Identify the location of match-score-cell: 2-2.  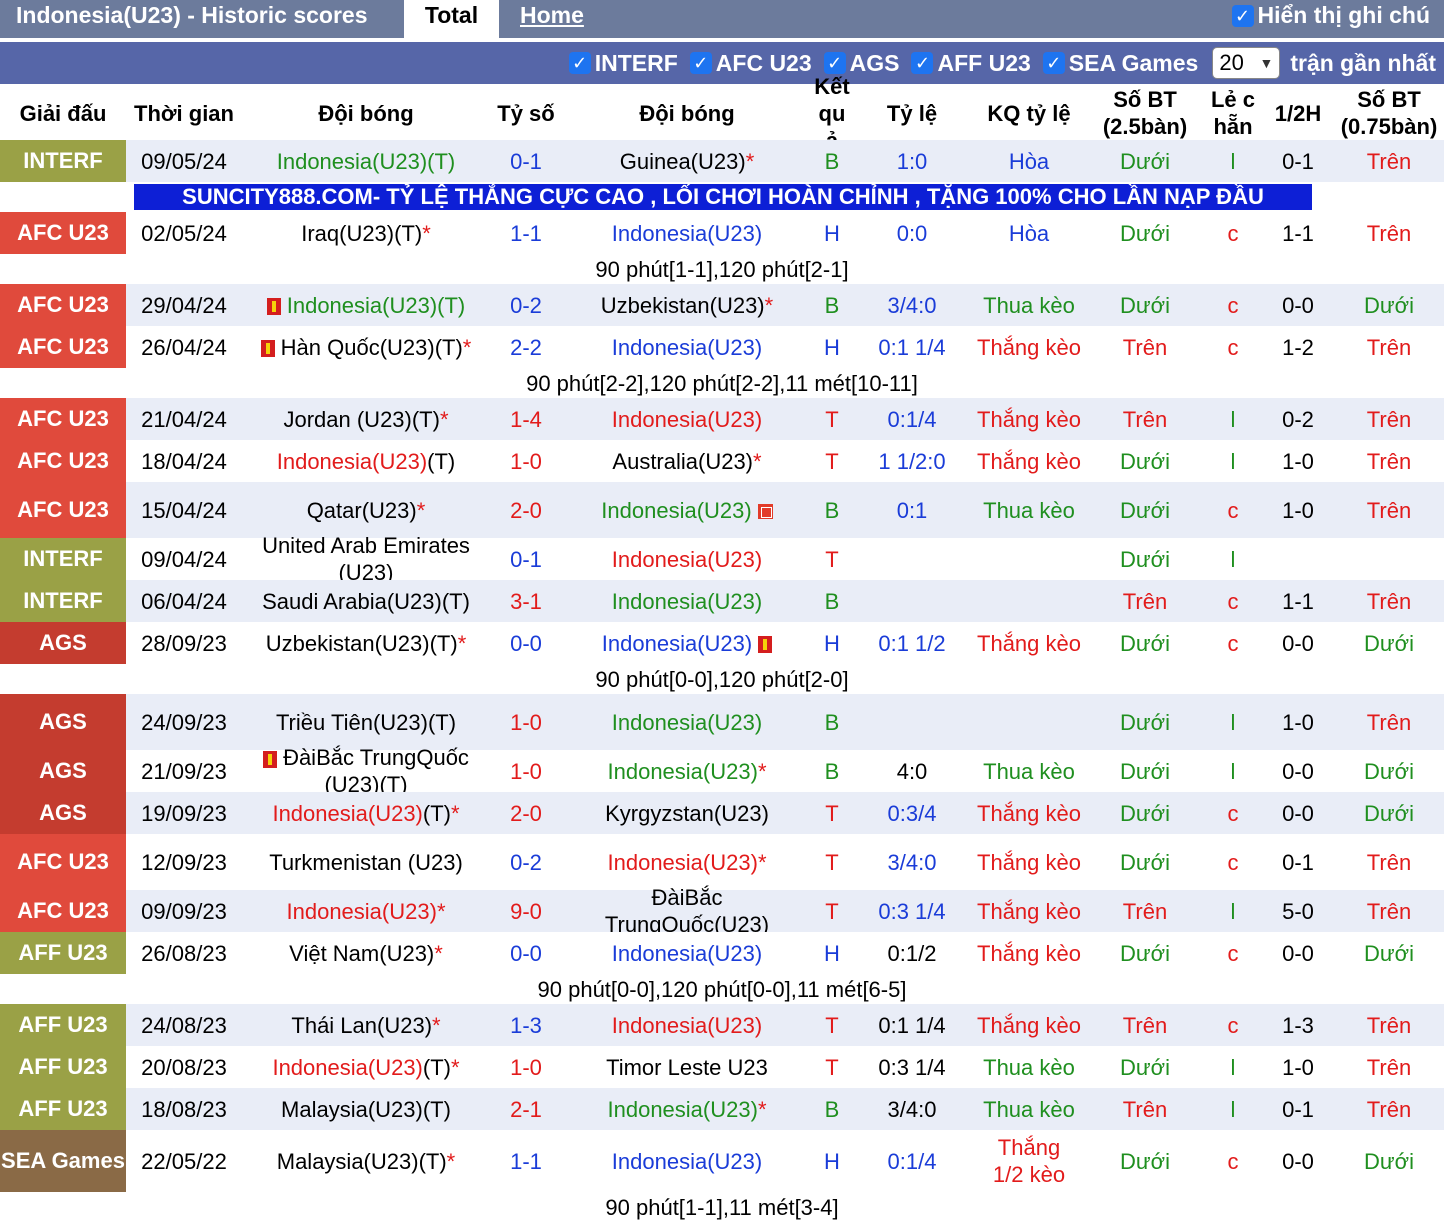
(526, 347).